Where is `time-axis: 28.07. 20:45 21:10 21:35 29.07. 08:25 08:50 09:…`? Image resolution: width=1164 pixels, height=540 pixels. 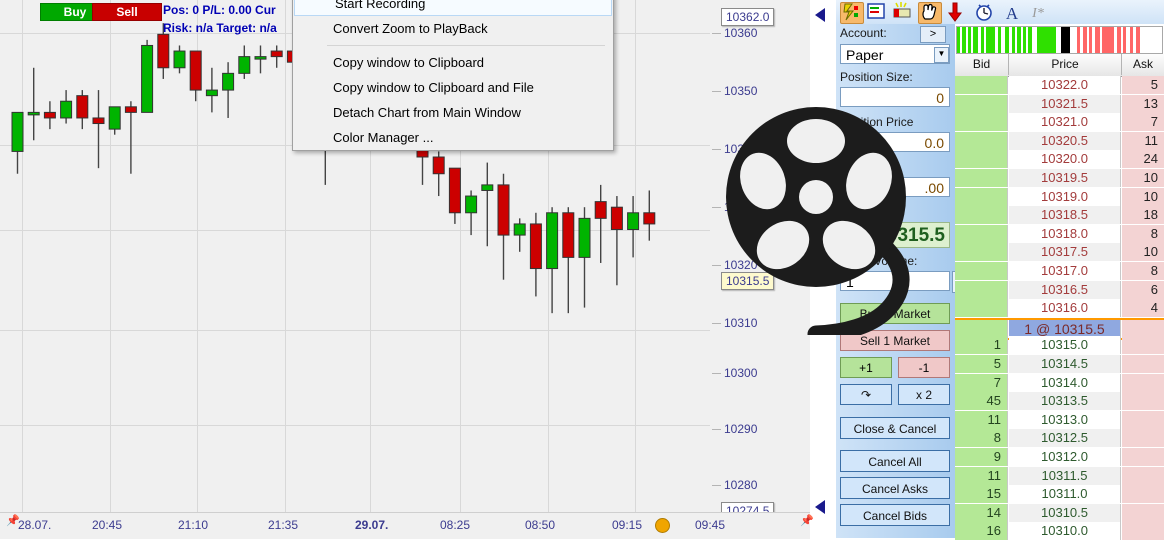 time-axis: 28.07. 20:45 21:10 21:35 29.07. 08:25 08:50 09:… is located at coordinates (405, 525).